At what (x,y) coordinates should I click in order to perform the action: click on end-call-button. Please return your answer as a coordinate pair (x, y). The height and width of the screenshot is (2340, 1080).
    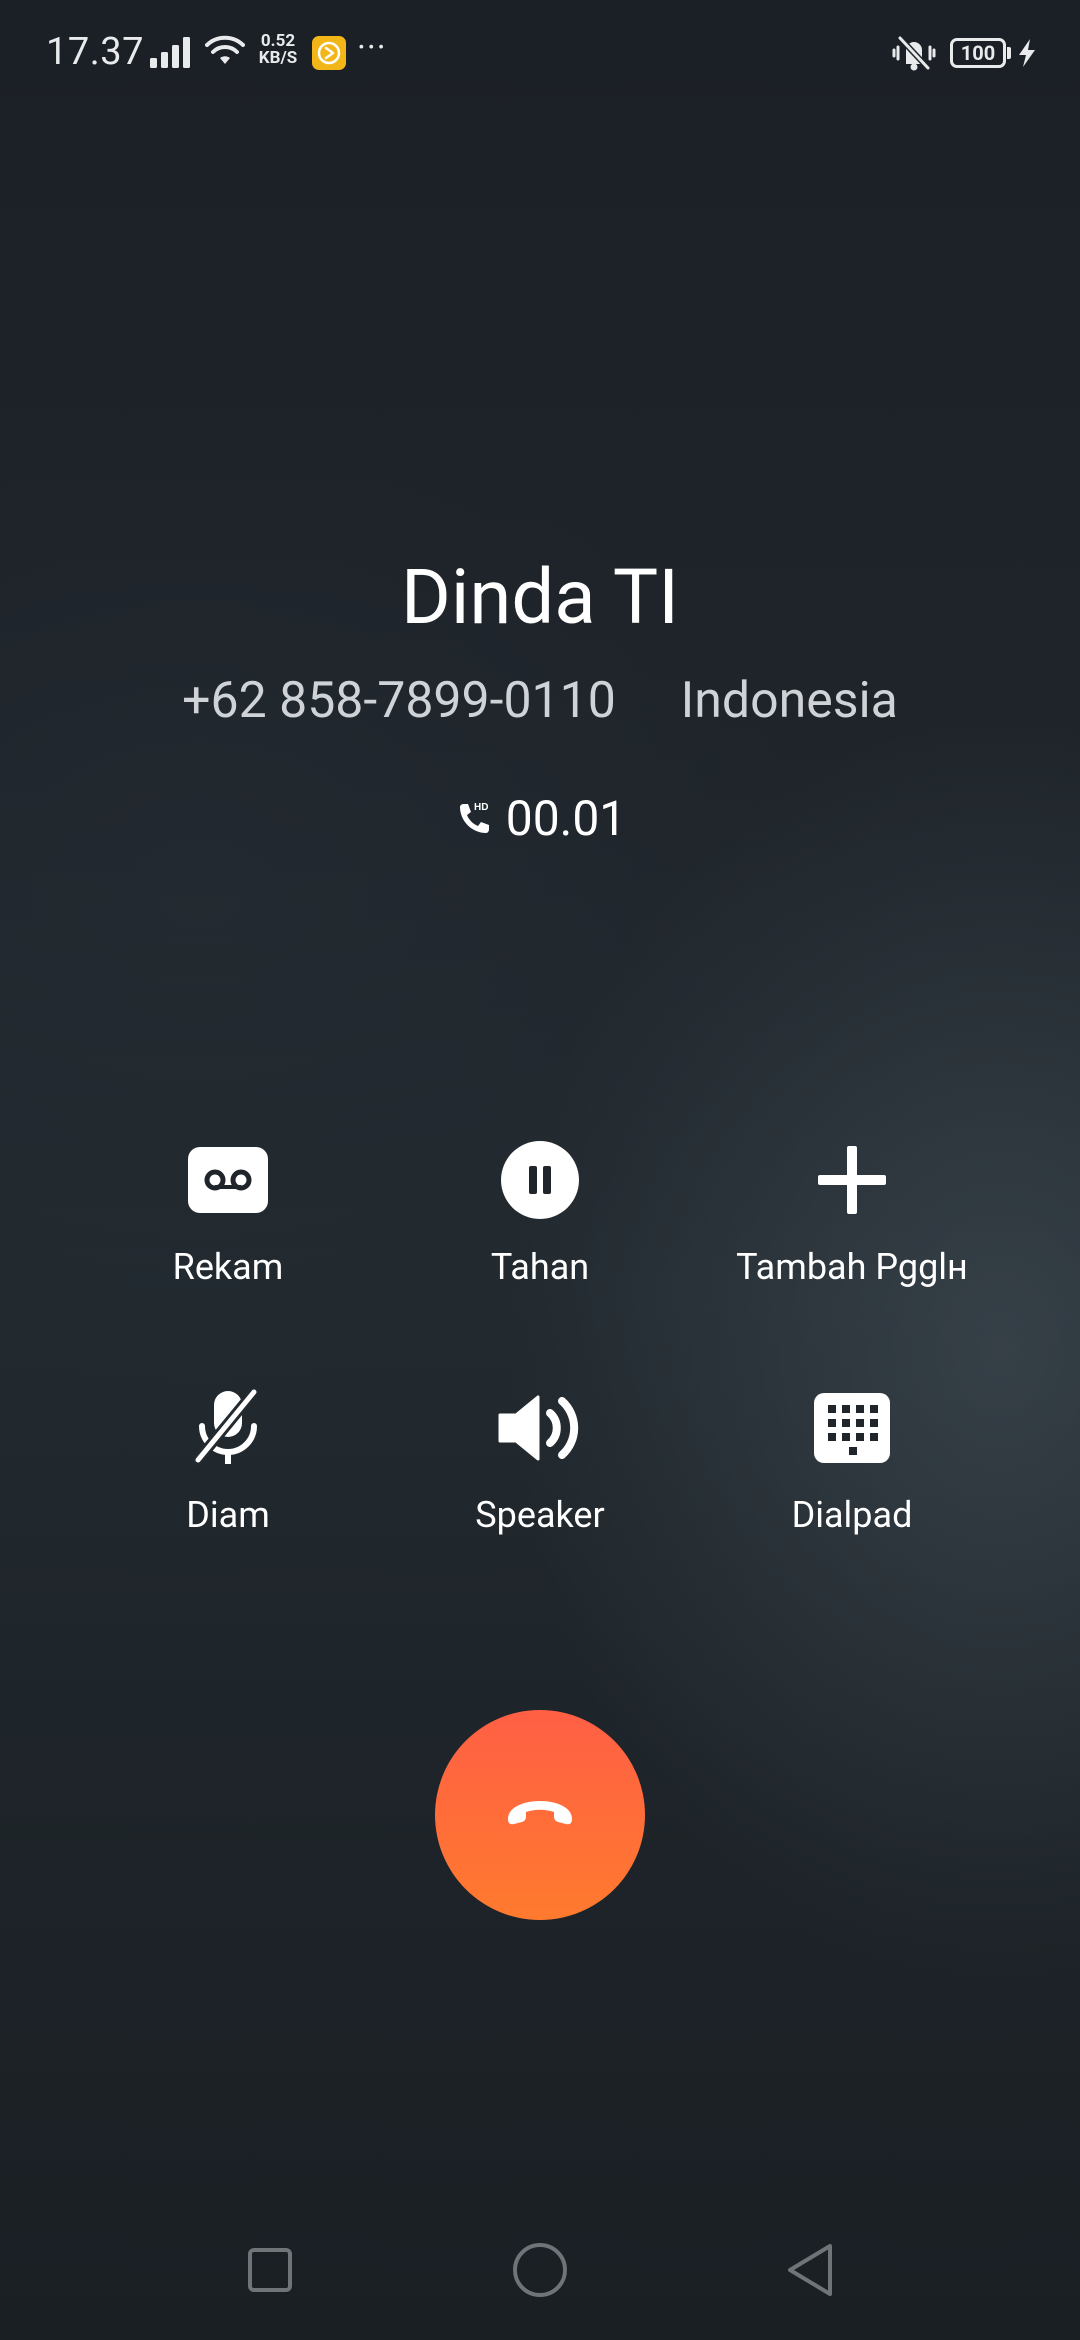
    Looking at the image, I should click on (540, 1815).